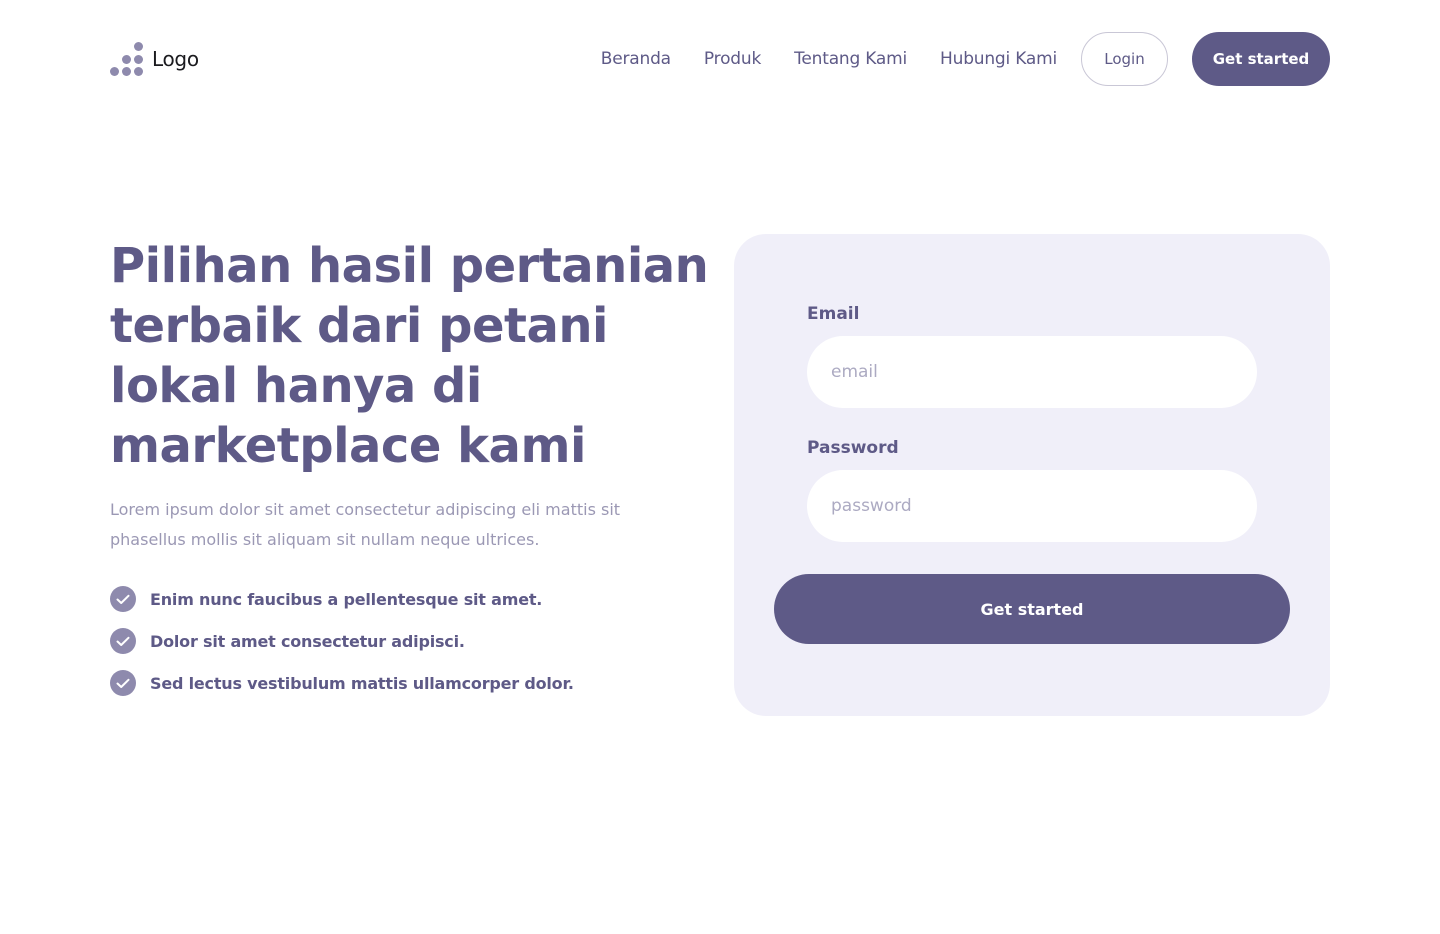  I want to click on email-field, so click(1032, 372).